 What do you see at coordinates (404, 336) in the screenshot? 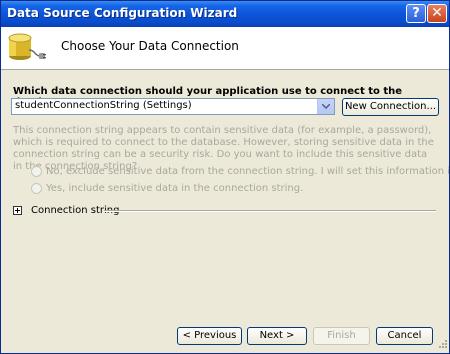
I see `cancel-button: Cancel` at bounding box center [404, 336].